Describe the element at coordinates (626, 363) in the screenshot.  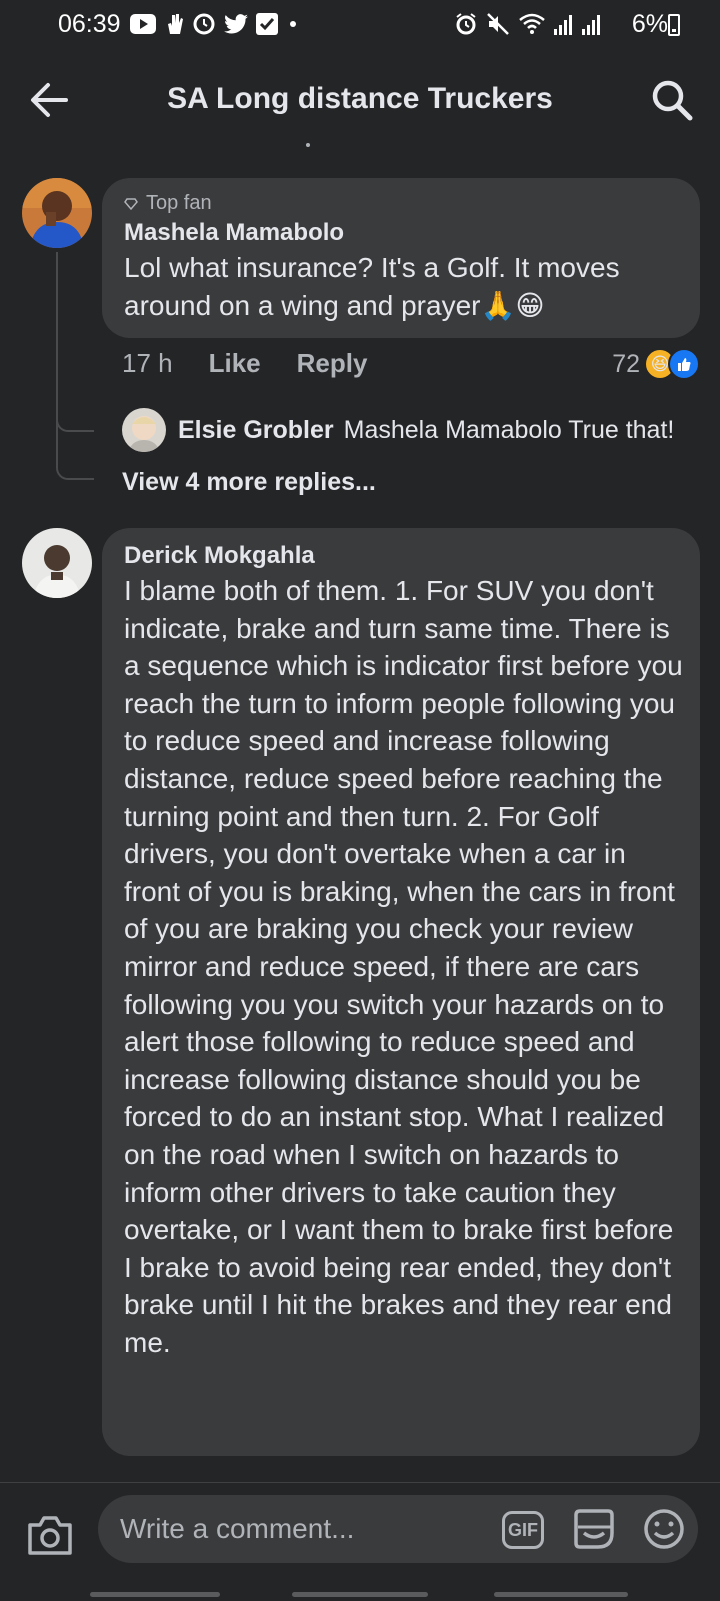
I see `reaction-count: 72` at that location.